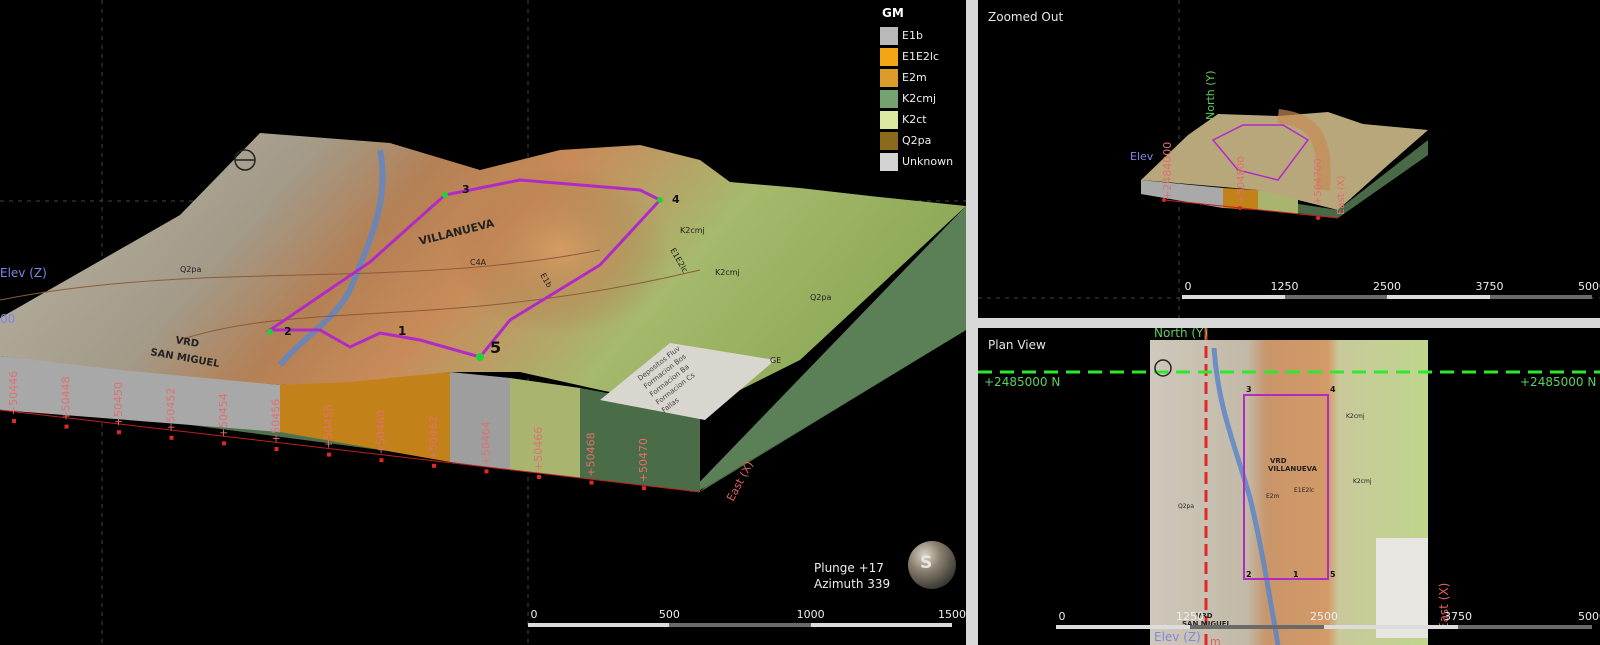  Describe the element at coordinates (486, 443) in the screenshot. I see `east-tick-label: +50464` at that location.